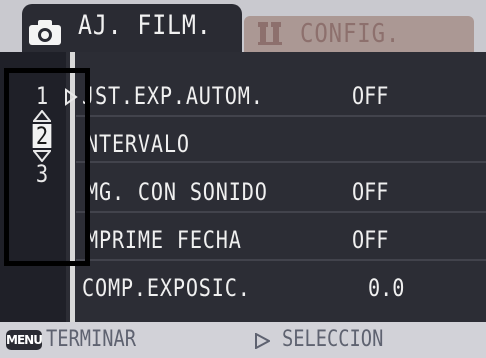  Describe the element at coordinates (138, 144) in the screenshot. I see `menu-item-label: NTERVALO` at that location.